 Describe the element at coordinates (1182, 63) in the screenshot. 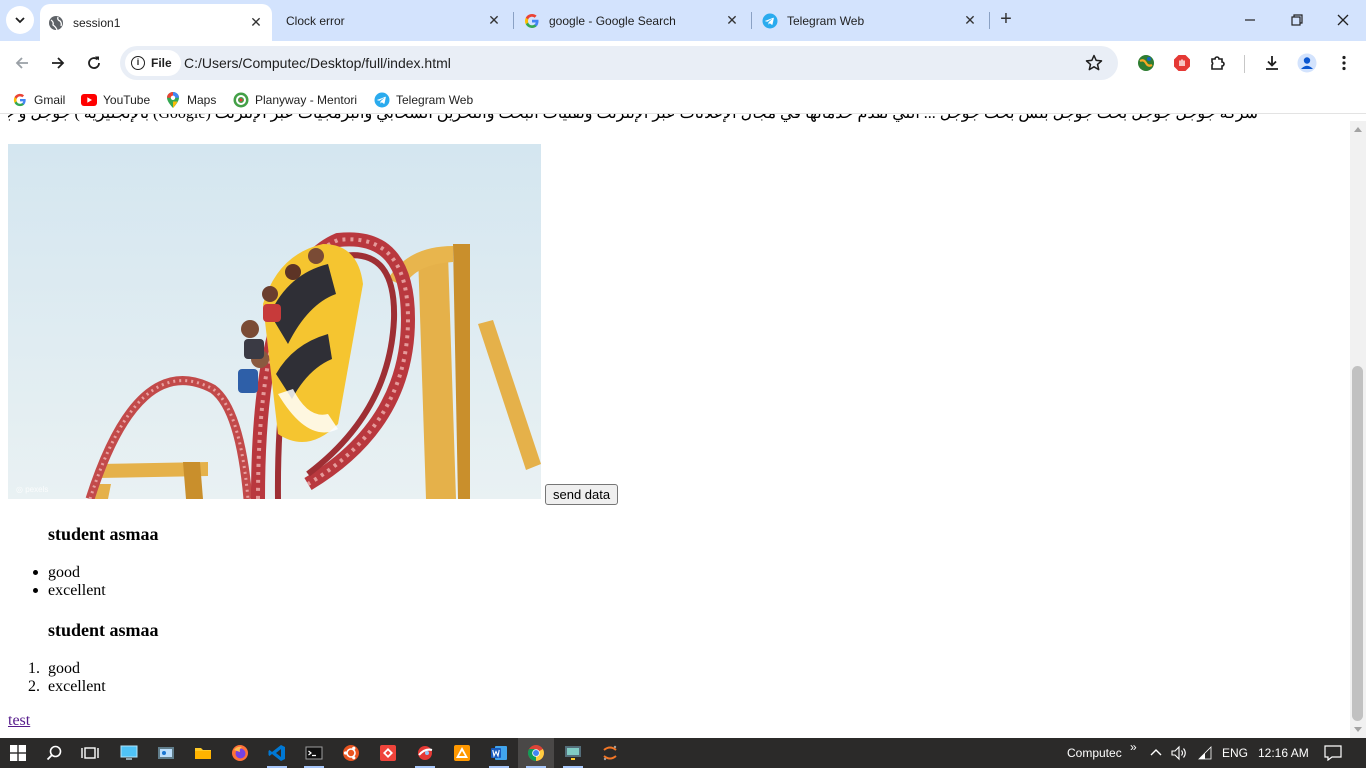

I see `extension-adblock-icon` at that location.